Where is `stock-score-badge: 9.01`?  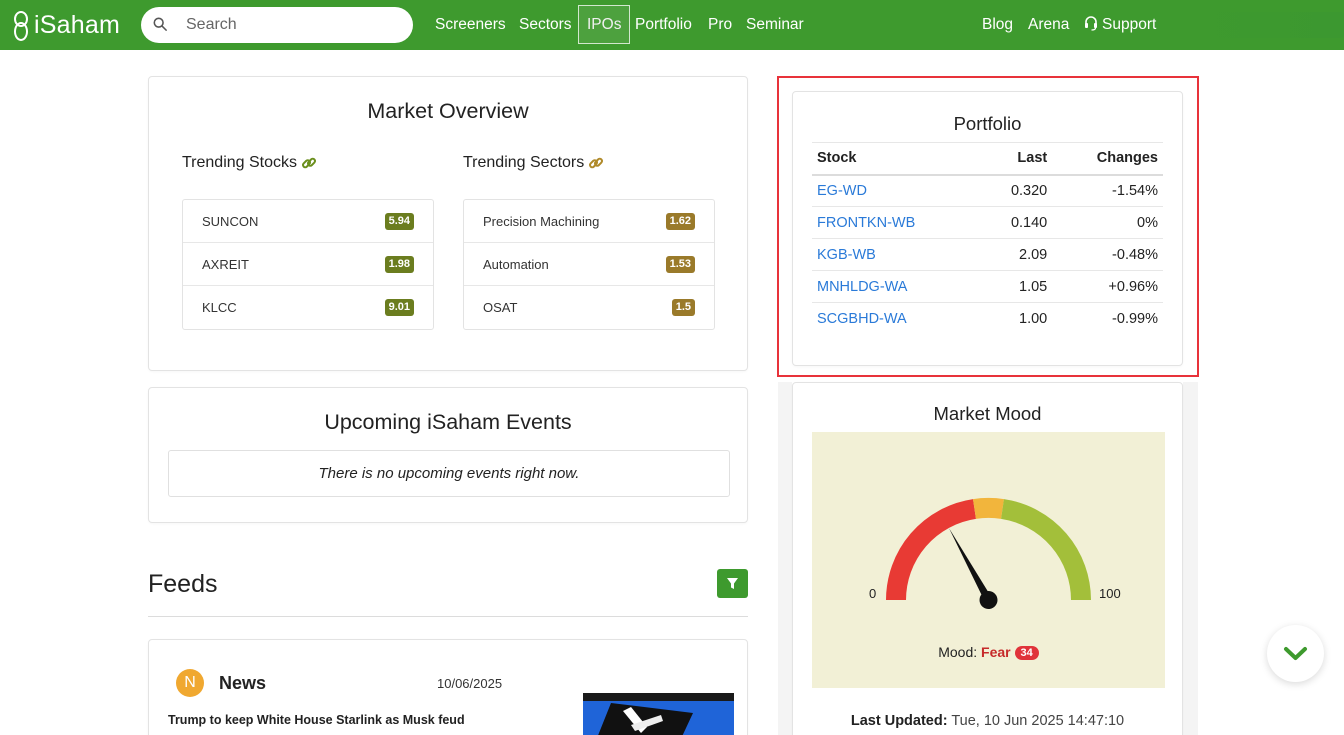
stock-score-badge: 9.01 is located at coordinates (399, 307).